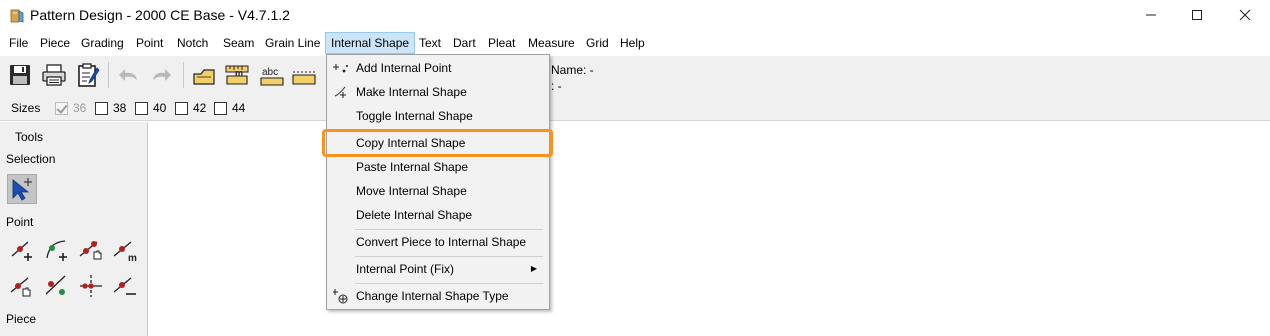 Image resolution: width=1270 pixels, height=336 pixels. I want to click on measure-point-icon: m, so click(125, 252).